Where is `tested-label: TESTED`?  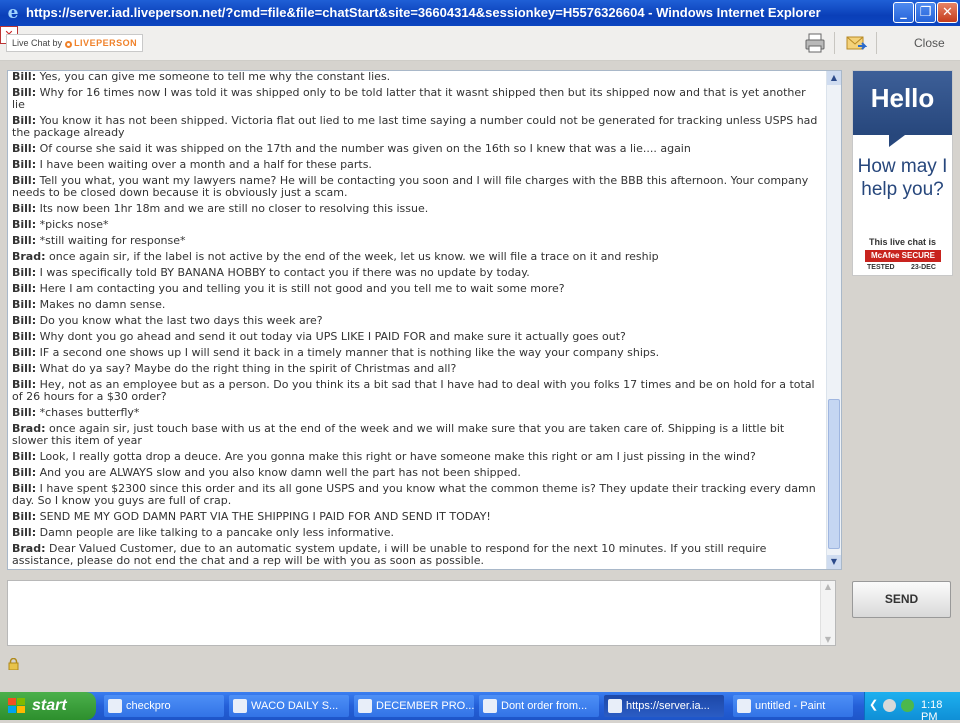 tested-label: TESTED is located at coordinates (881, 267).